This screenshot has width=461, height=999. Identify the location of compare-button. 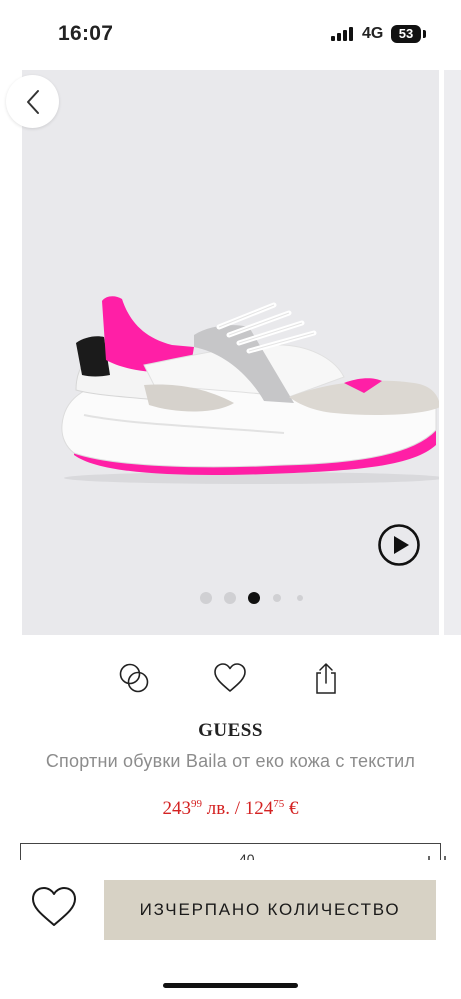
(134, 678).